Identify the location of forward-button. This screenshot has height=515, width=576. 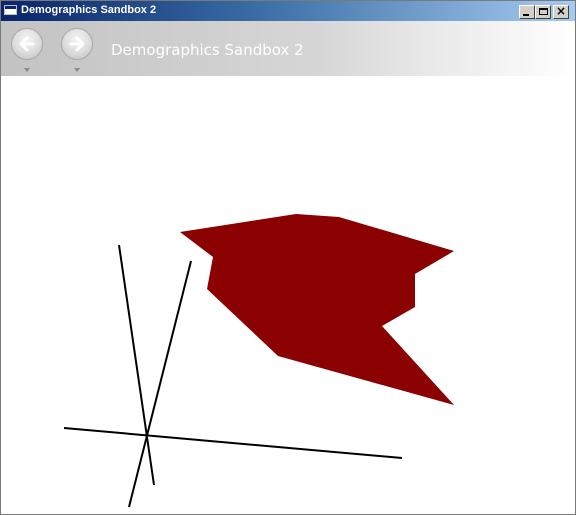
(77, 44).